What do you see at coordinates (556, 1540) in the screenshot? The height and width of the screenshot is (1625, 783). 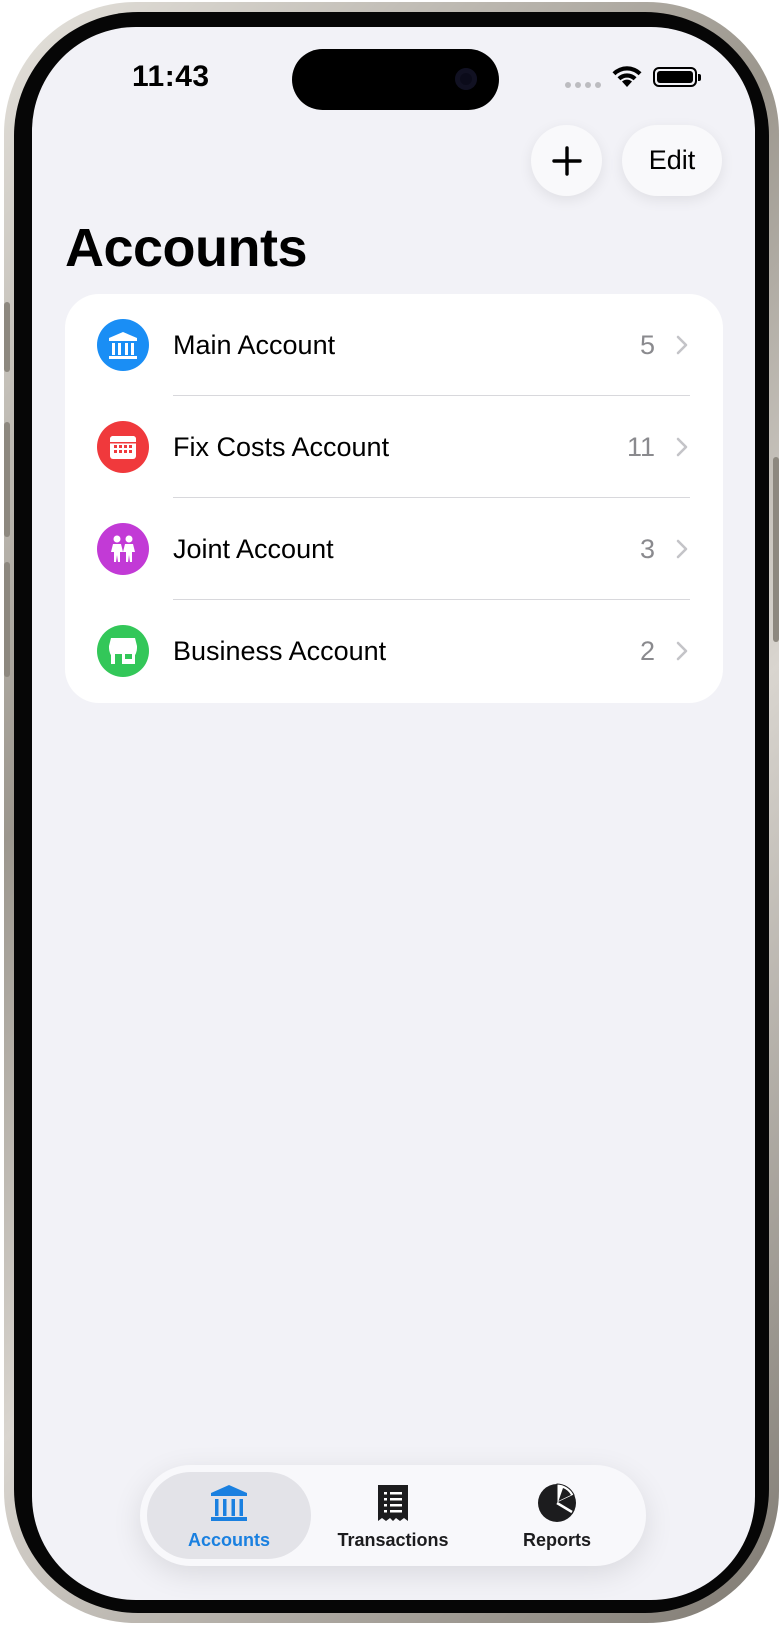 I see `tab-label: Reports` at bounding box center [556, 1540].